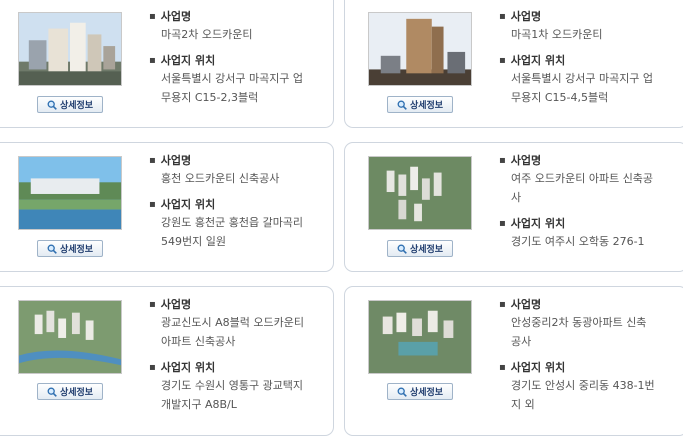 Image resolution: width=683 pixels, height=436 pixels. I want to click on project-location-value: 서울특별시 강서구 마곡지구 업 무용지 C15-2,3블럭, so click(232, 88).